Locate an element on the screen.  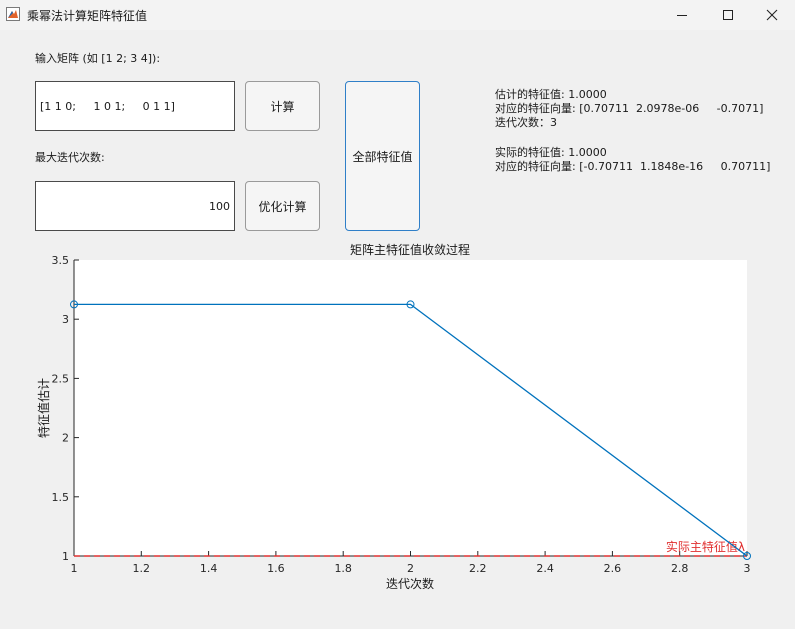
x-tick-label-7: 2.4 is located at coordinates (545, 568).